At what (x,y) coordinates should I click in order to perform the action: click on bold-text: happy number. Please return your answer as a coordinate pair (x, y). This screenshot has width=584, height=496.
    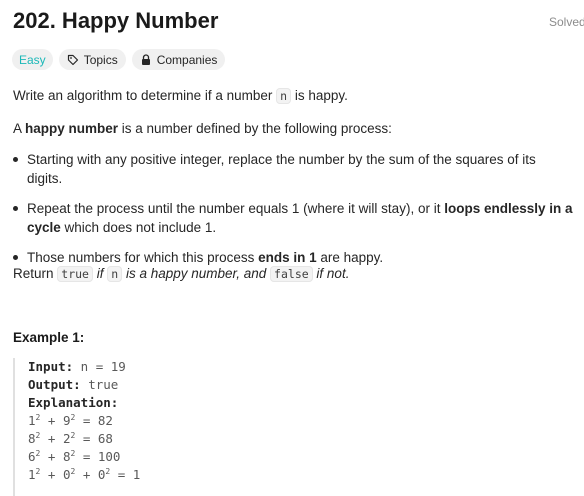
    Looking at the image, I should click on (72, 128).